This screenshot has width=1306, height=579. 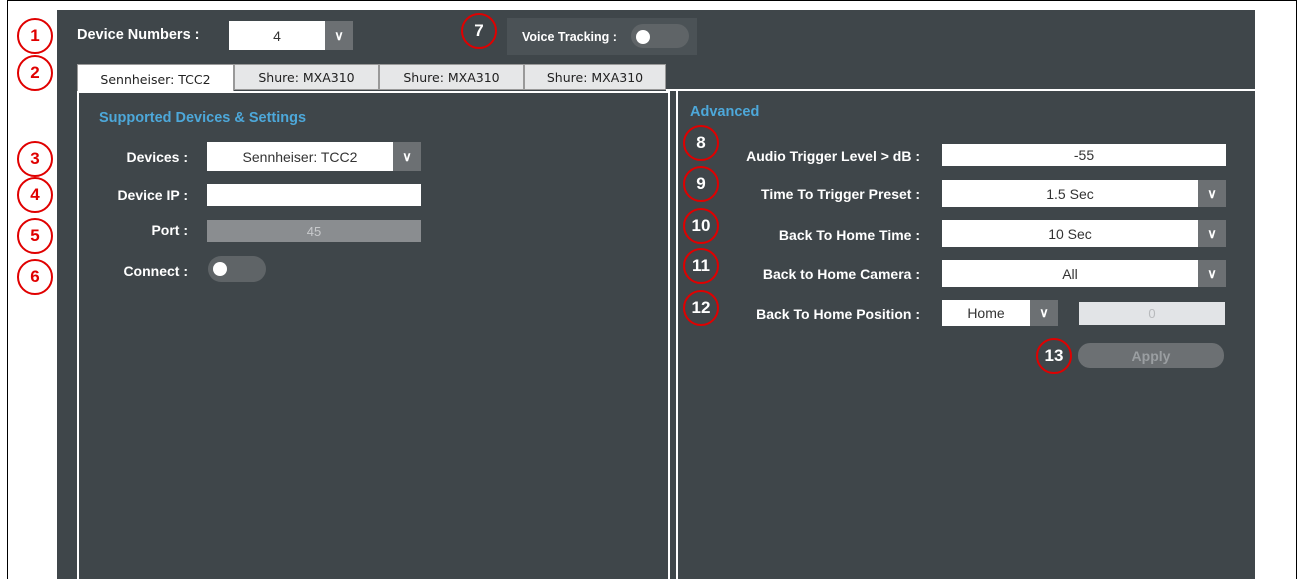 I want to click on time-to-trigger-select: 1.5 Sec ∨, so click(x=1084, y=193).